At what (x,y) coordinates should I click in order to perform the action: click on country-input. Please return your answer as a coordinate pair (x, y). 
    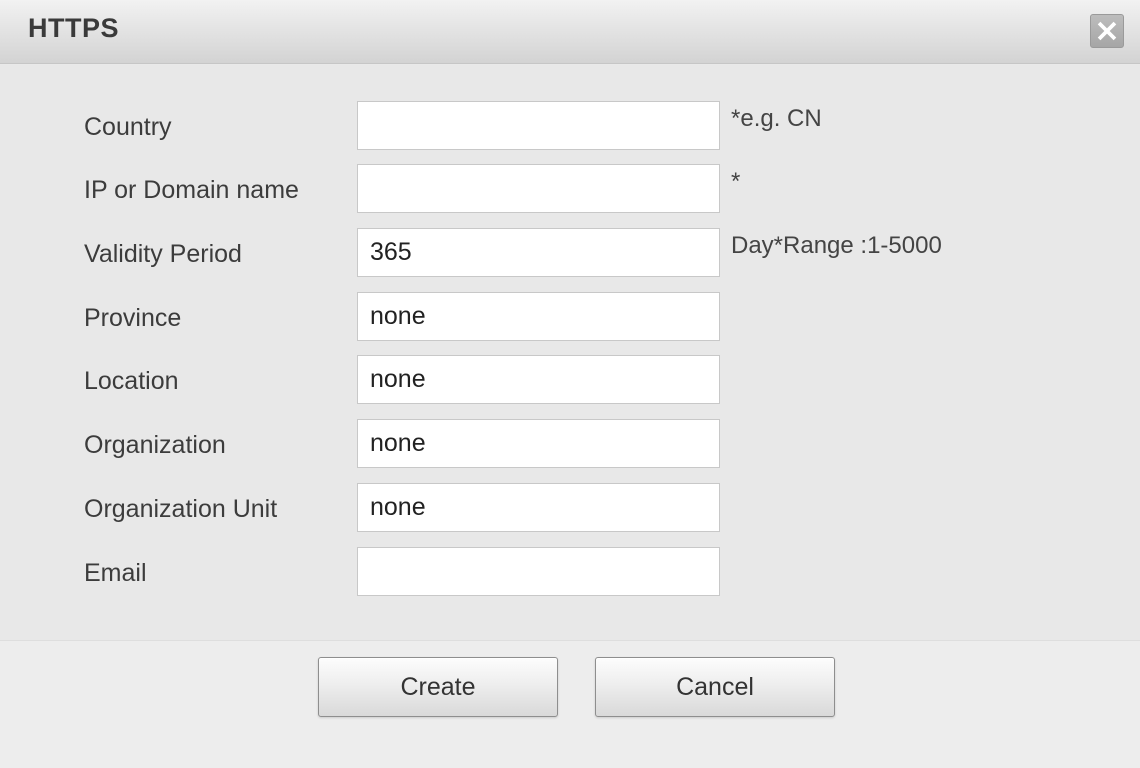
    Looking at the image, I should click on (538, 125).